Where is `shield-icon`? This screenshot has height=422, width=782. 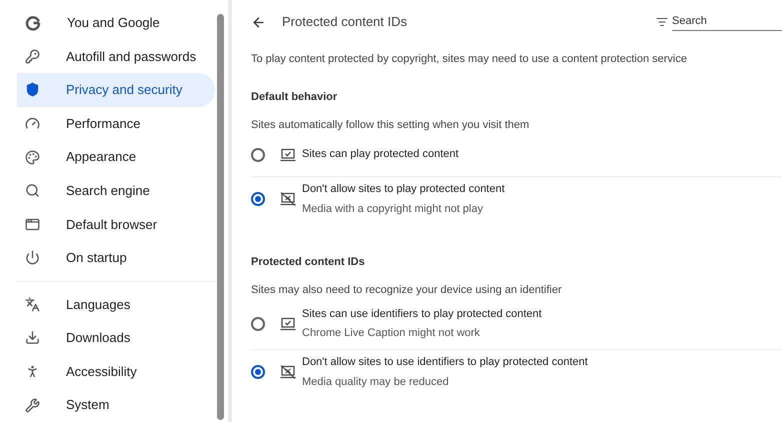 shield-icon is located at coordinates (32, 90).